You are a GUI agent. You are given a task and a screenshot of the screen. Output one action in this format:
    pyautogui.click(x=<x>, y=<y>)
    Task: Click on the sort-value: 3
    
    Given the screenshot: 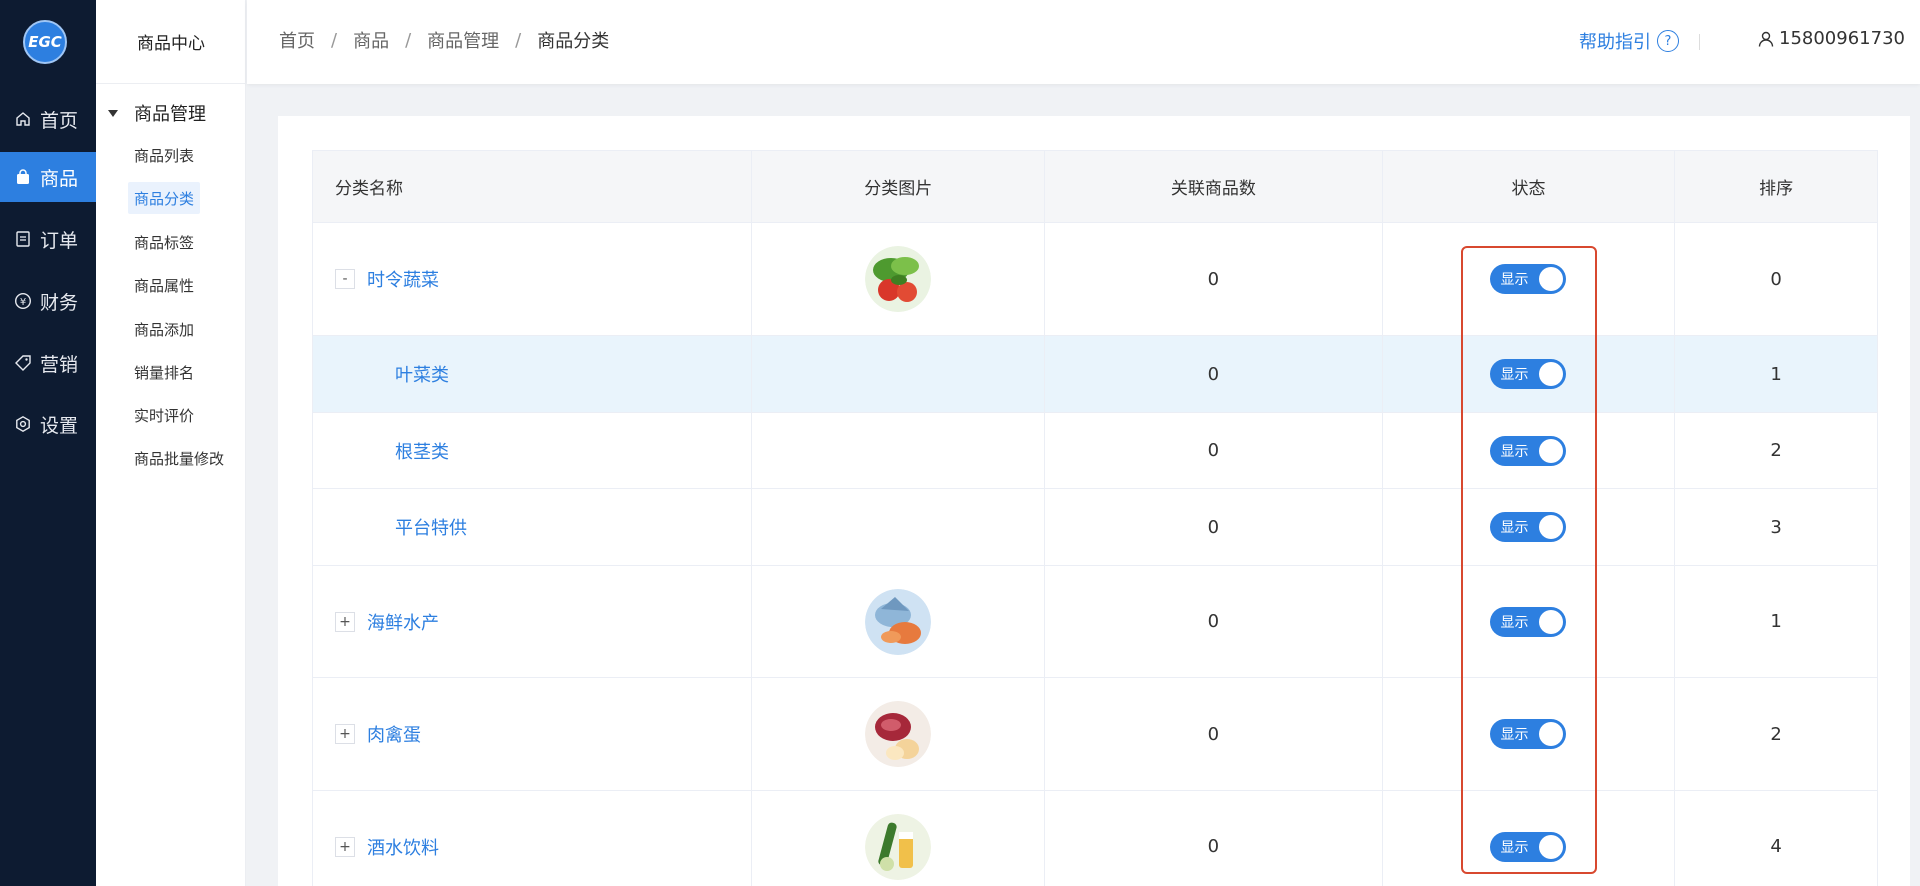 What is the action you would take?
    pyautogui.click(x=1776, y=527)
    